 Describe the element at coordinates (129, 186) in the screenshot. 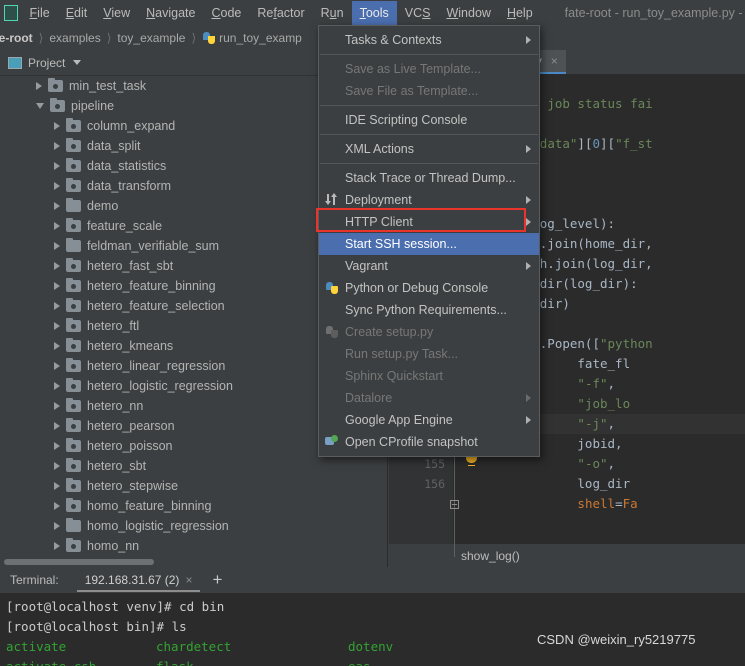

I see `tree-item-label: data_transform` at that location.